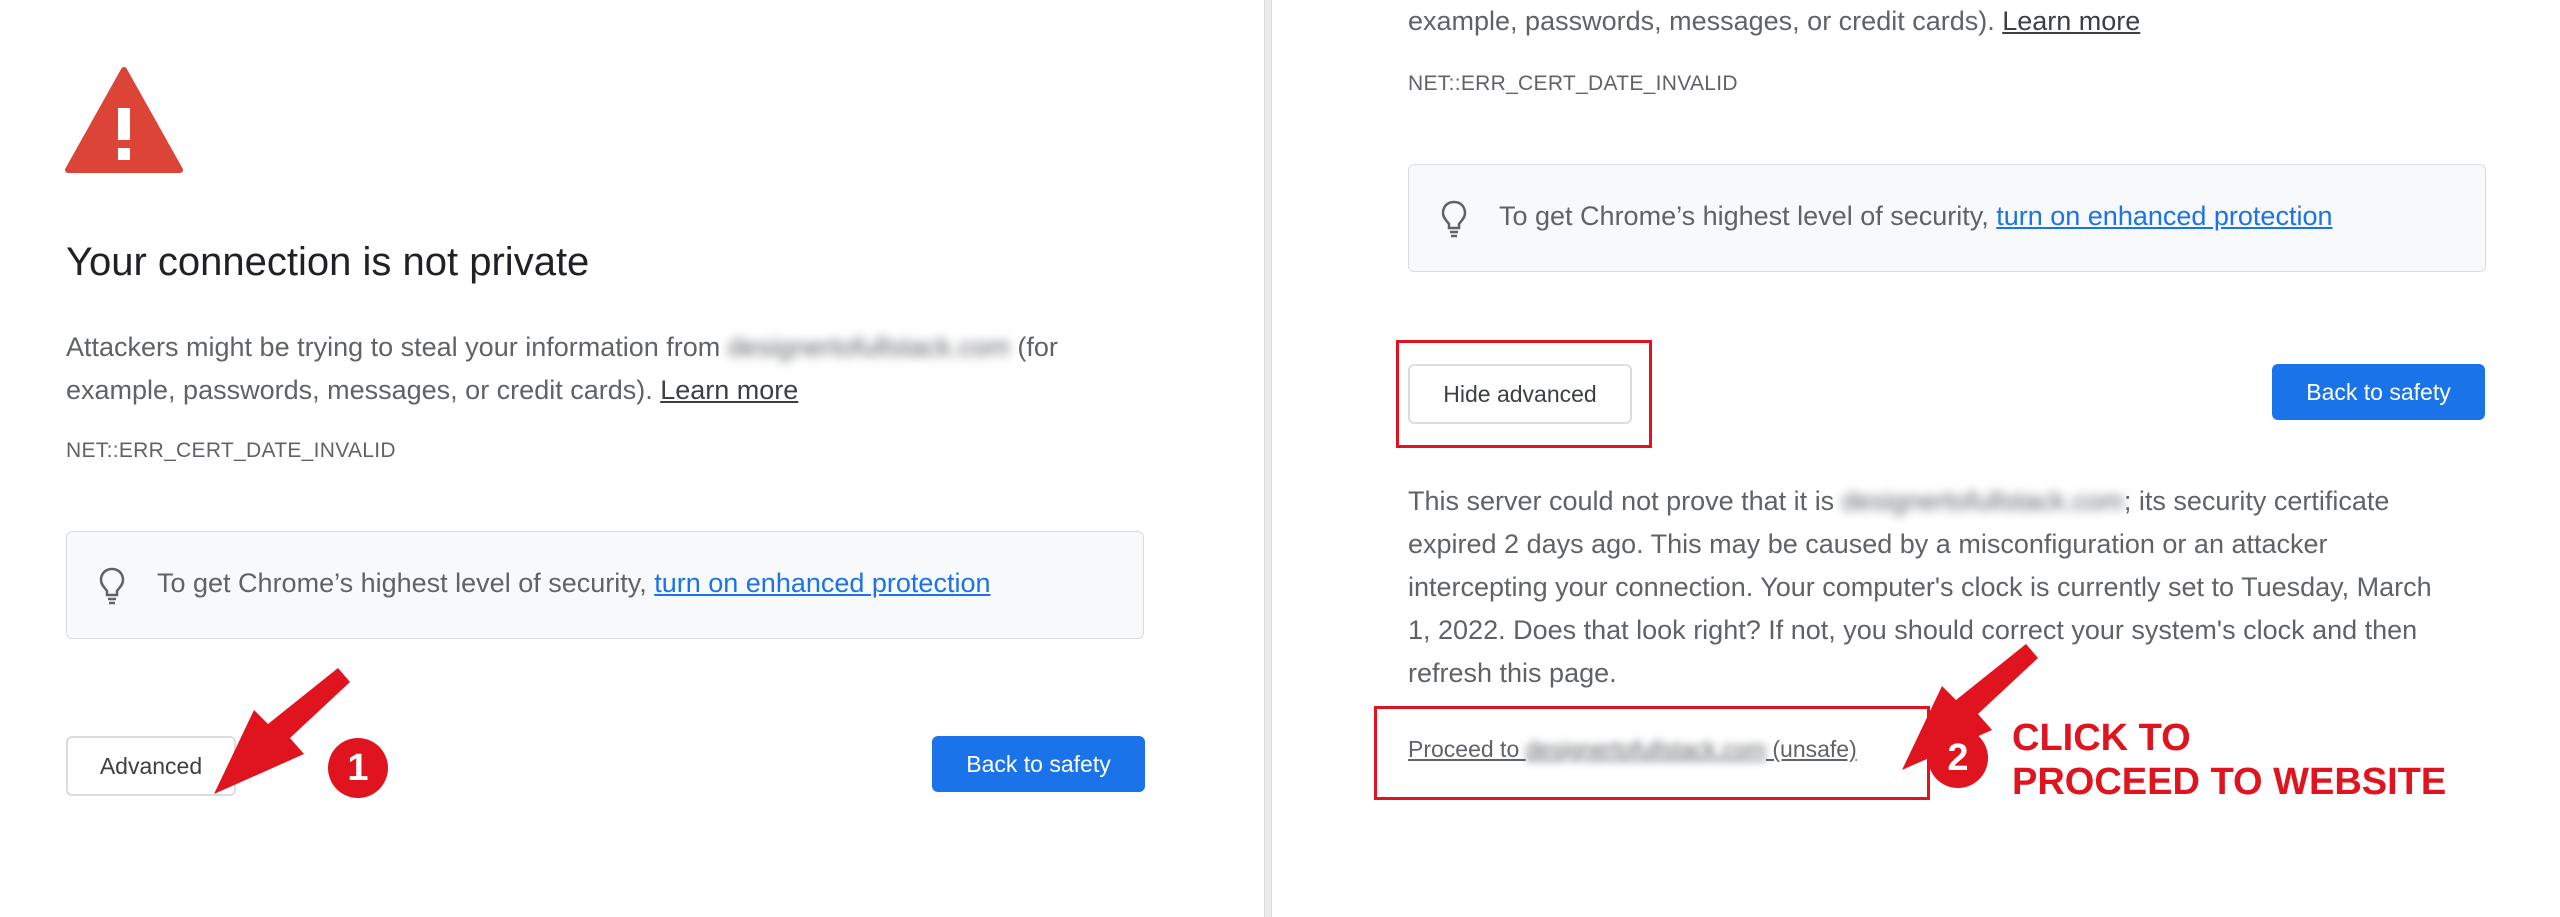 Image resolution: width=2560 pixels, height=917 pixels. Describe the element at coordinates (1268, 458) in the screenshot. I see `panel-divider` at that location.